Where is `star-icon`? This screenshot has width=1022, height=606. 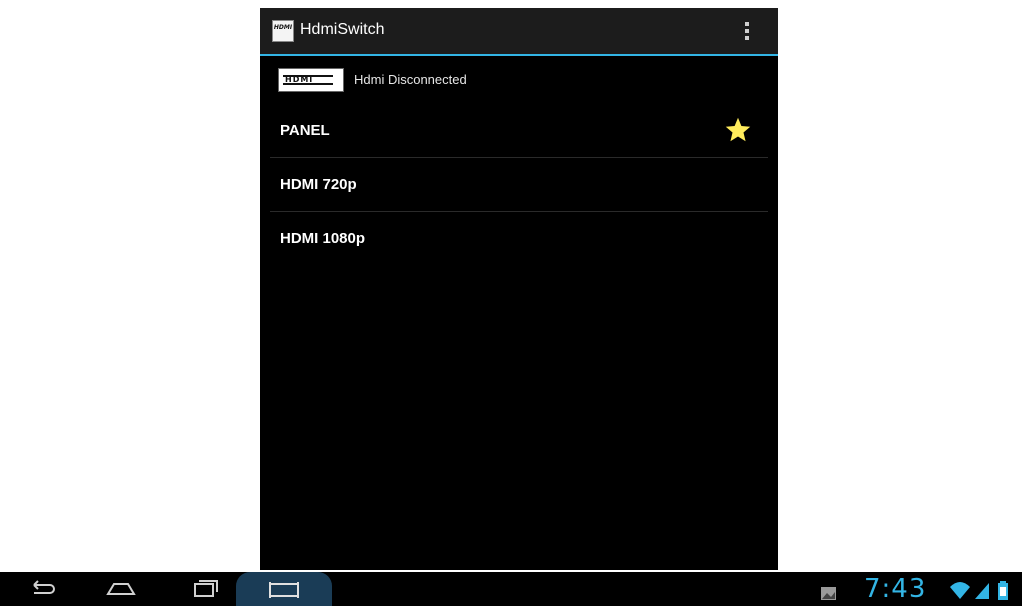 star-icon is located at coordinates (738, 129).